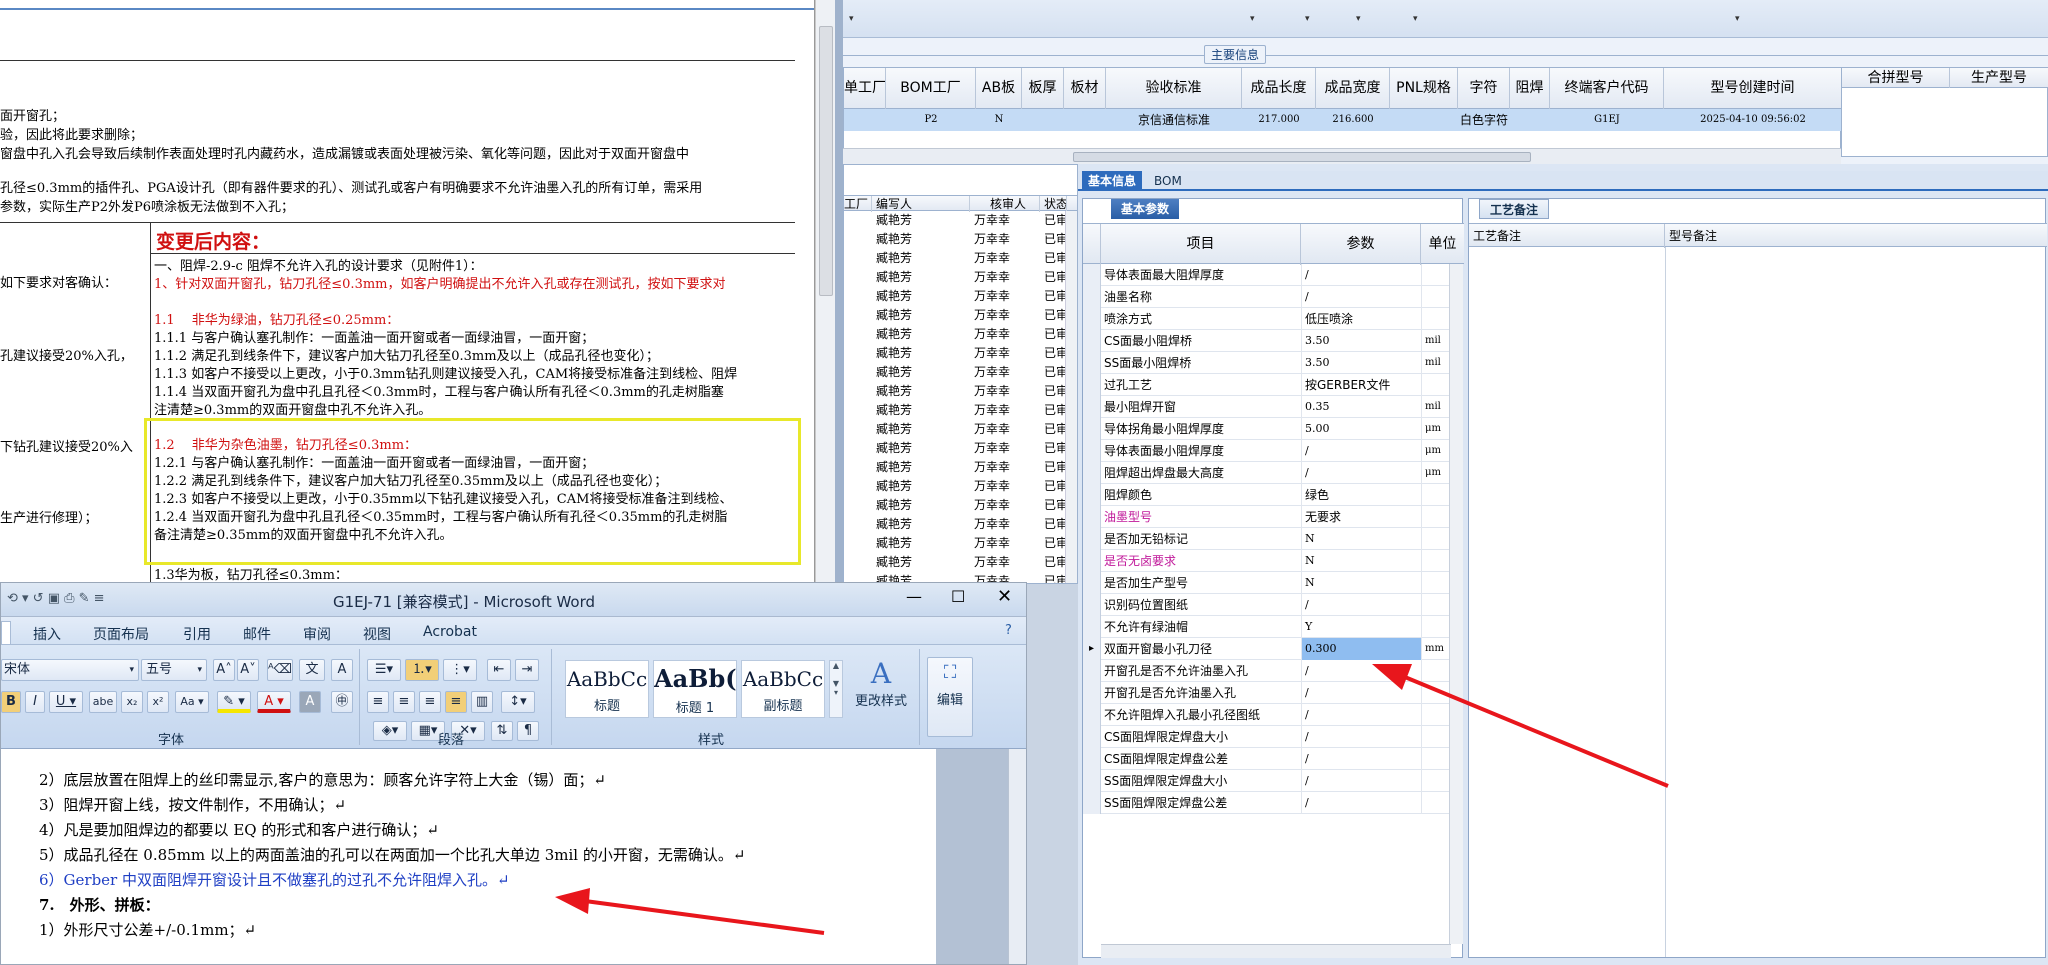  I want to click on line-spacing-icon: ↕▾, so click(518, 702).